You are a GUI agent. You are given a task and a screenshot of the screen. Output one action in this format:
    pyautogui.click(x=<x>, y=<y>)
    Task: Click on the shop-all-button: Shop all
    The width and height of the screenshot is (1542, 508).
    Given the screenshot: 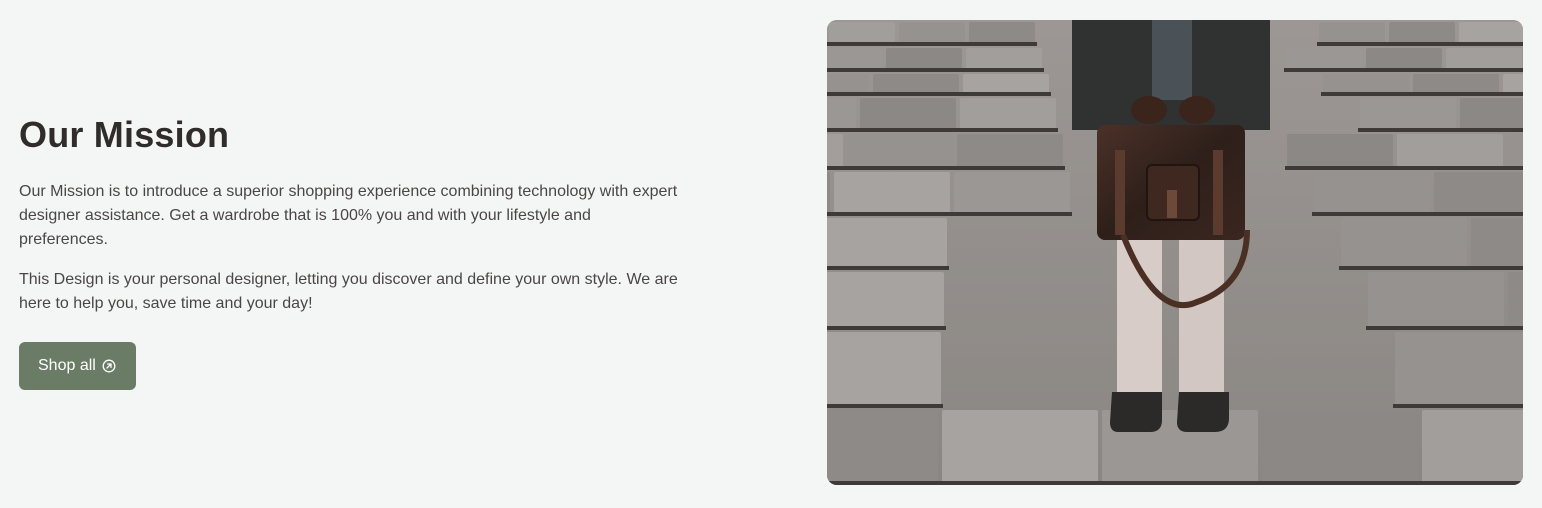 What is the action you would take?
    pyautogui.click(x=77, y=366)
    